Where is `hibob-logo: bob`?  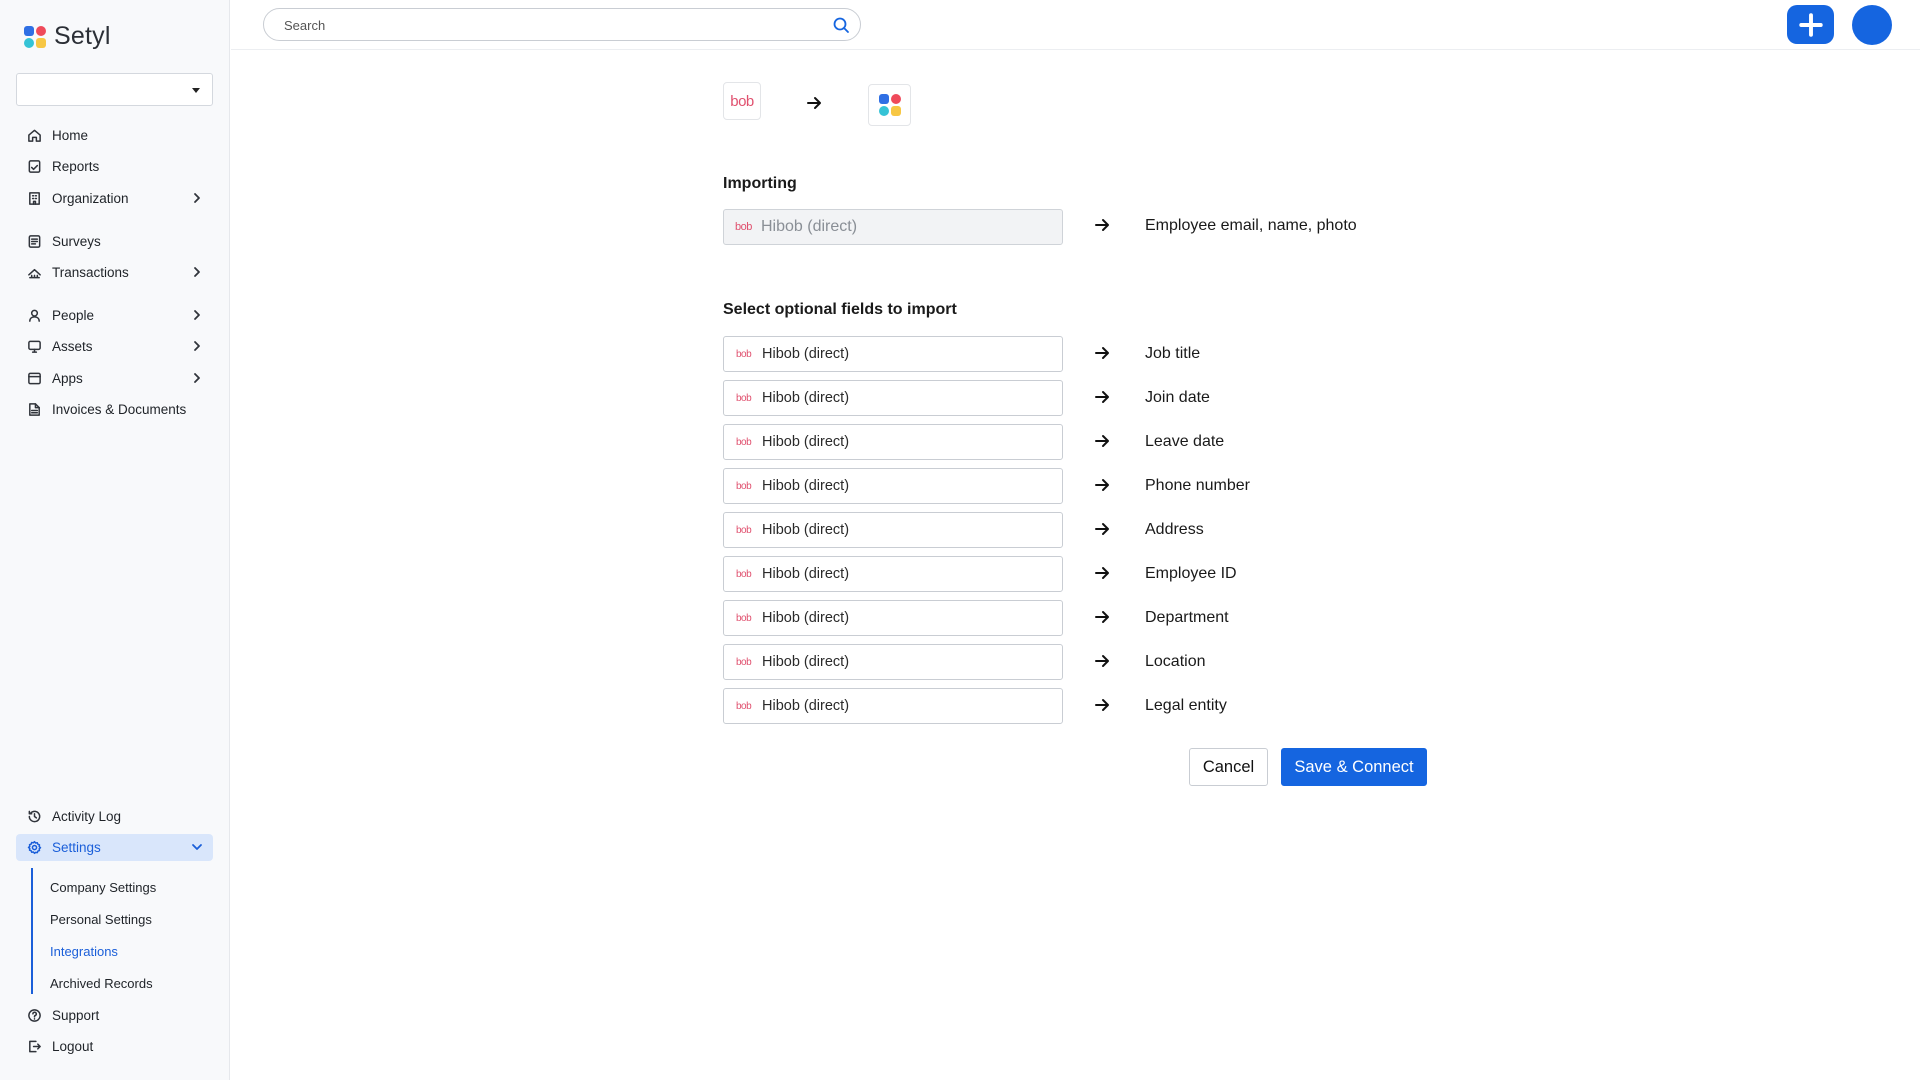 hibob-logo: bob is located at coordinates (742, 101).